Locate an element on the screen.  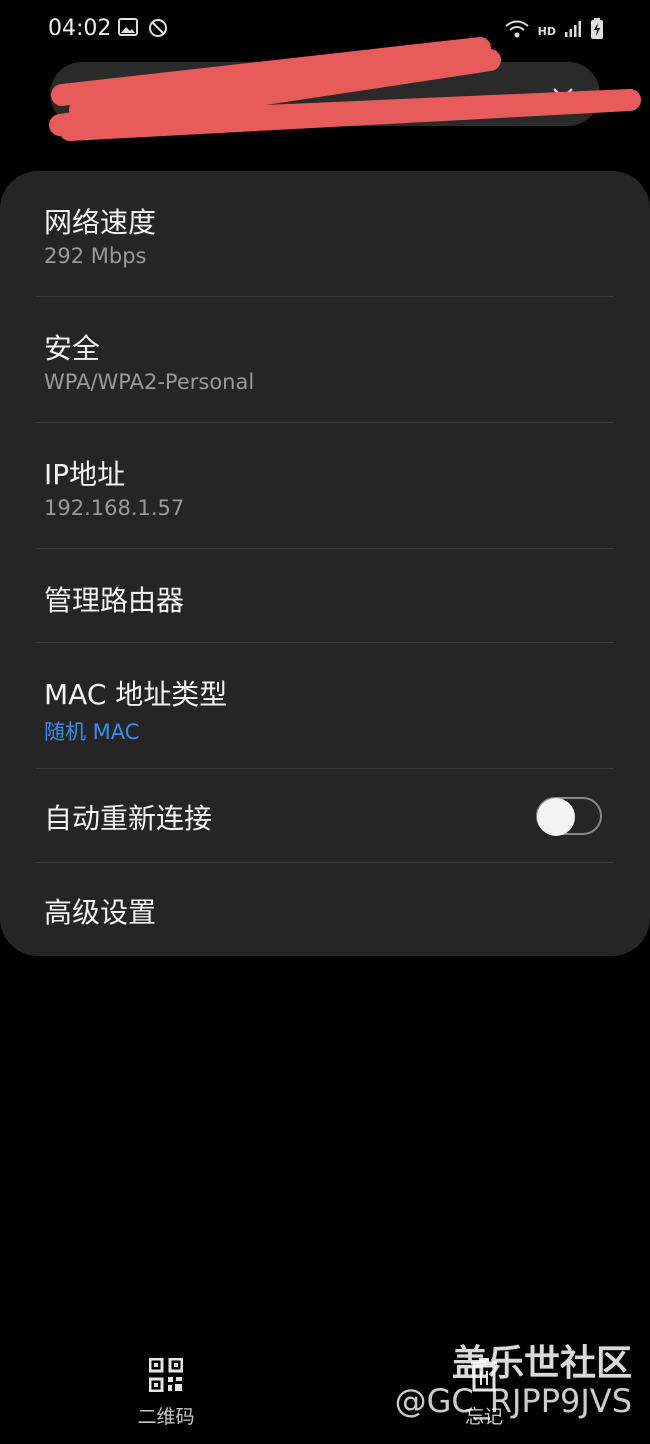
network-speed-value: 292 Mbps is located at coordinates (95, 256).